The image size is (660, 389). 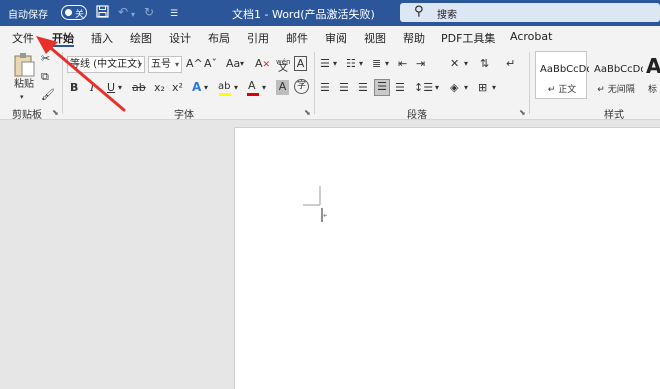 What do you see at coordinates (530, 12) in the screenshot?
I see `search-box: ⚲ 搜索` at bounding box center [530, 12].